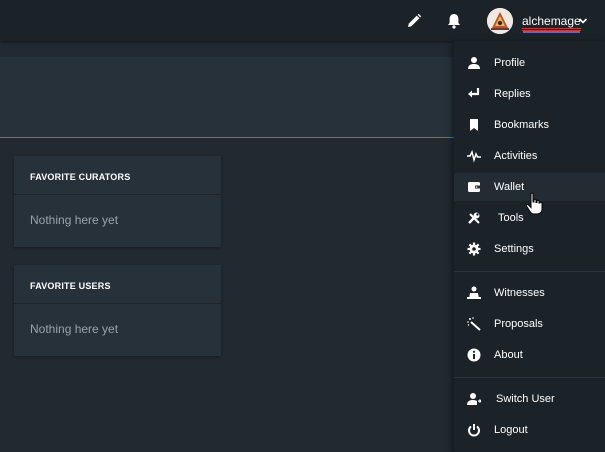 This screenshot has width=605, height=452. I want to click on user-icon, so click(474, 63).